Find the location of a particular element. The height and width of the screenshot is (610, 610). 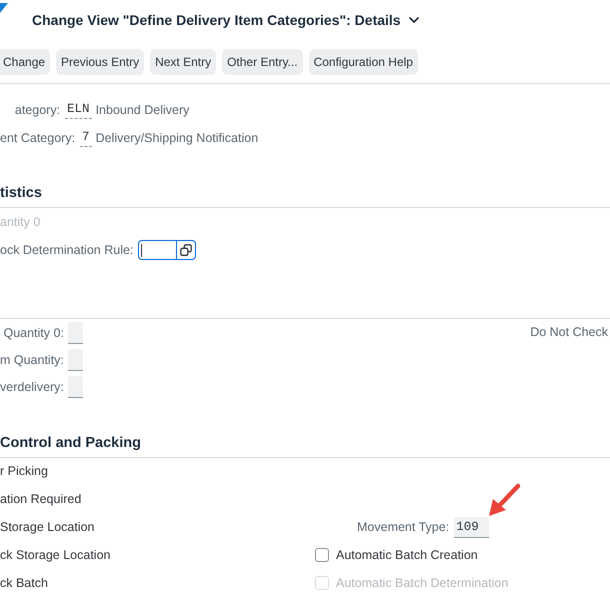

text-cursor-icon is located at coordinates (141, 250).